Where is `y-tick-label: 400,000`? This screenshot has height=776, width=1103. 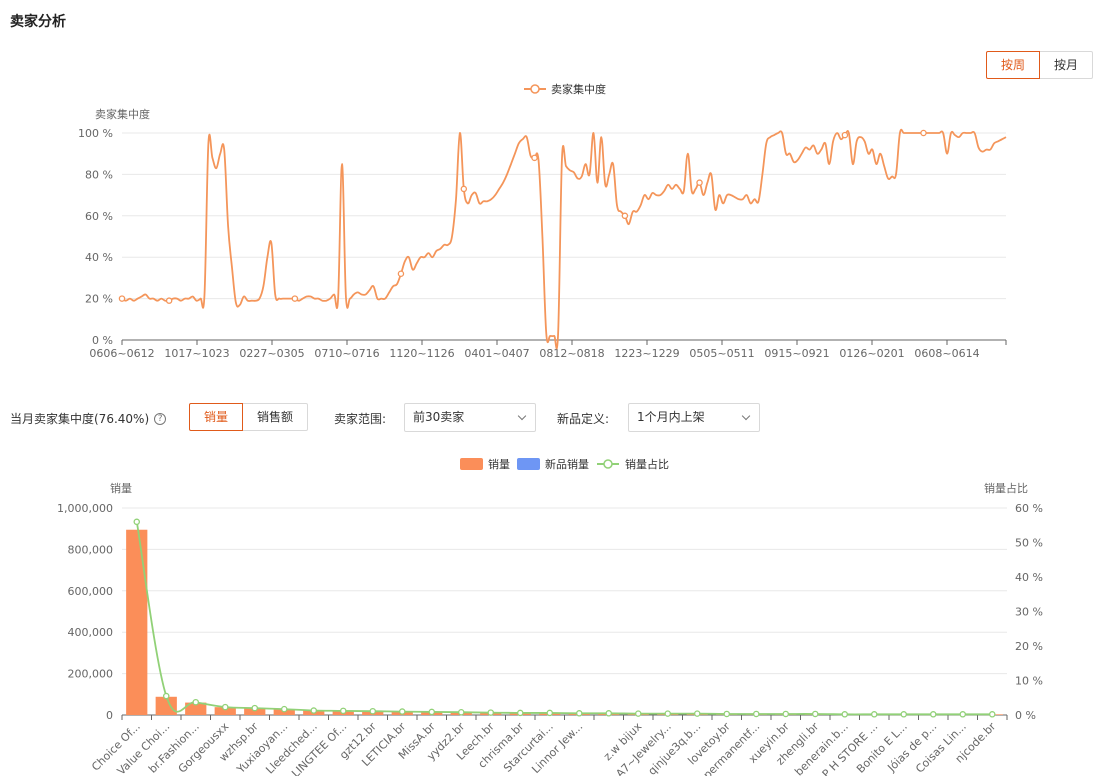
y-tick-label: 400,000 is located at coordinates (91, 632).